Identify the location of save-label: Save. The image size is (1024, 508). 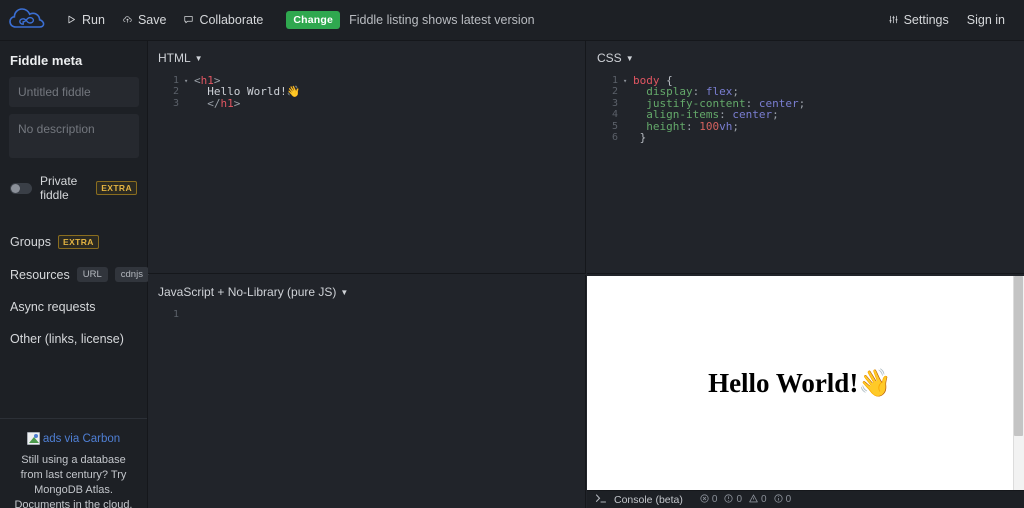
(152, 20).